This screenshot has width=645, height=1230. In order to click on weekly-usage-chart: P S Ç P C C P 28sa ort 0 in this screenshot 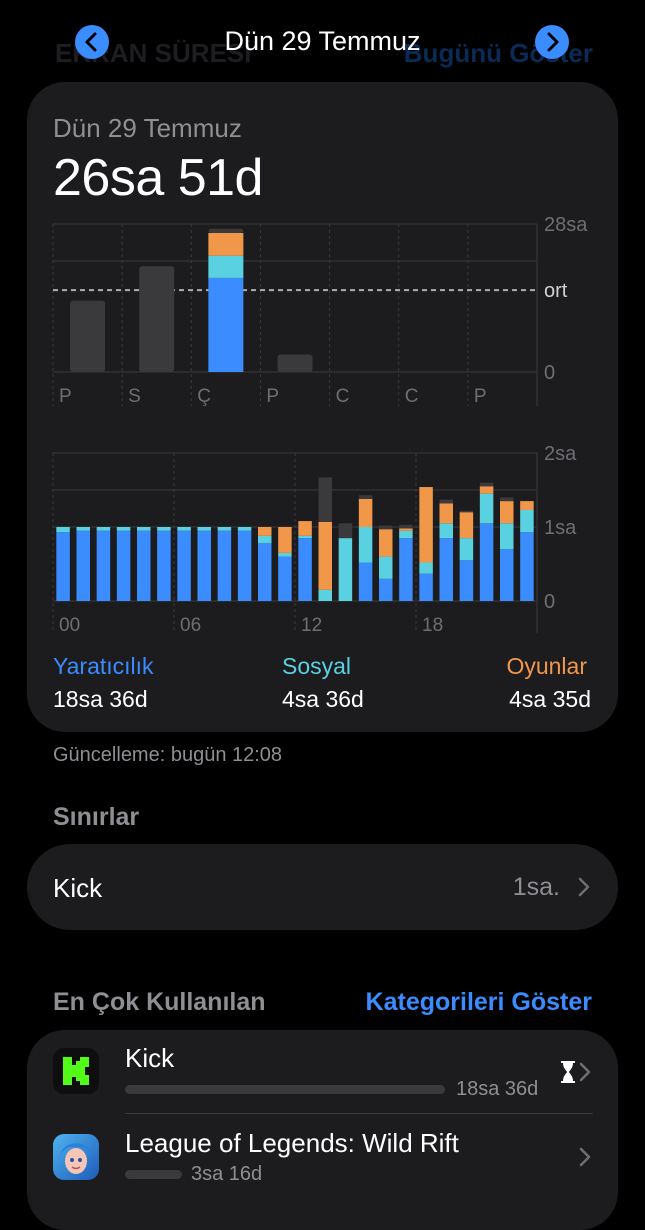, I will do `click(320, 310)`.